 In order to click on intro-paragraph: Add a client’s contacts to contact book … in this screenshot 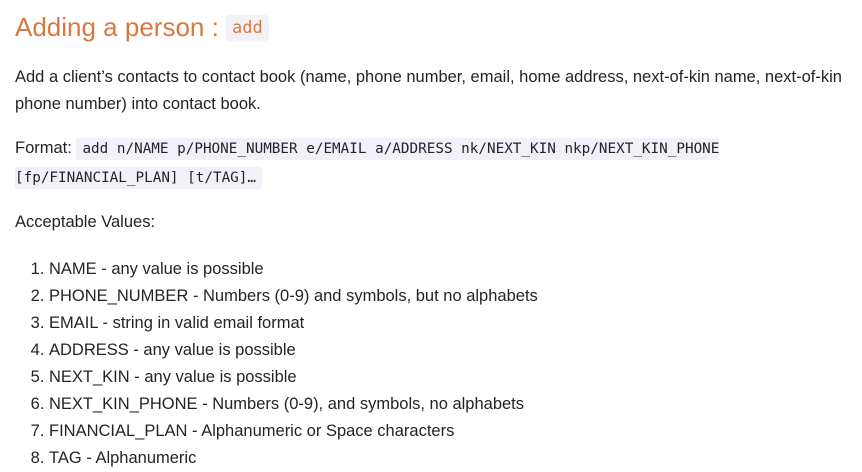, I will do `click(428, 90)`.